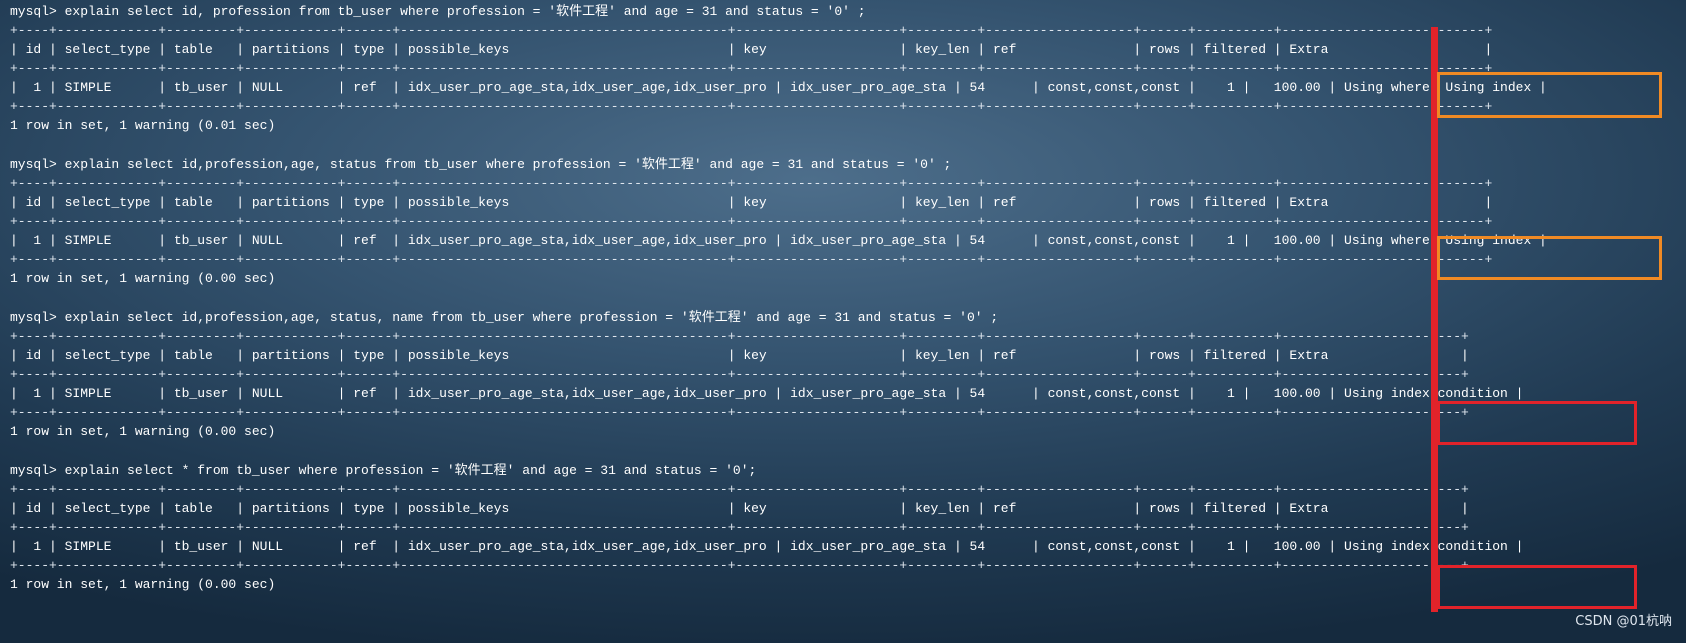 This screenshot has height=643, width=1686. What do you see at coordinates (1623, 621) in the screenshot?
I see `watermark: CSDN @01杭呐` at bounding box center [1623, 621].